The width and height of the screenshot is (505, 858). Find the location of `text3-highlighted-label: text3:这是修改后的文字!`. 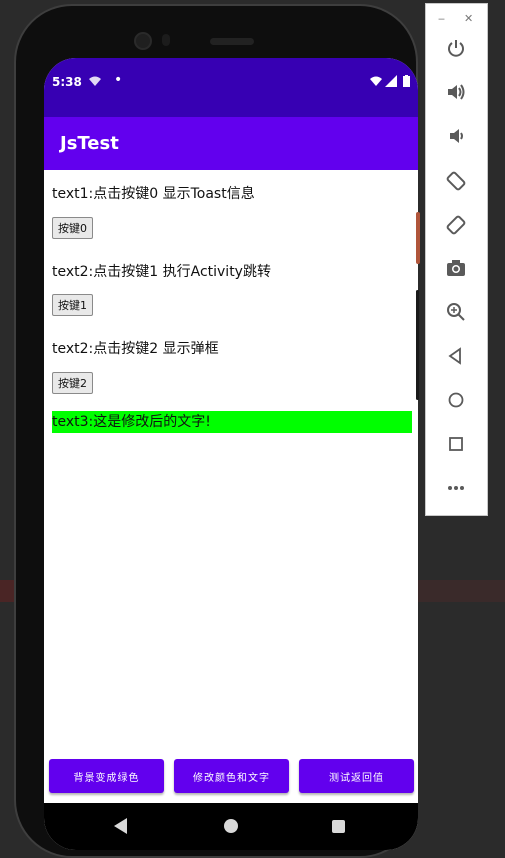

text3-highlighted-label: text3:这是修改后的文字! is located at coordinates (232, 422).